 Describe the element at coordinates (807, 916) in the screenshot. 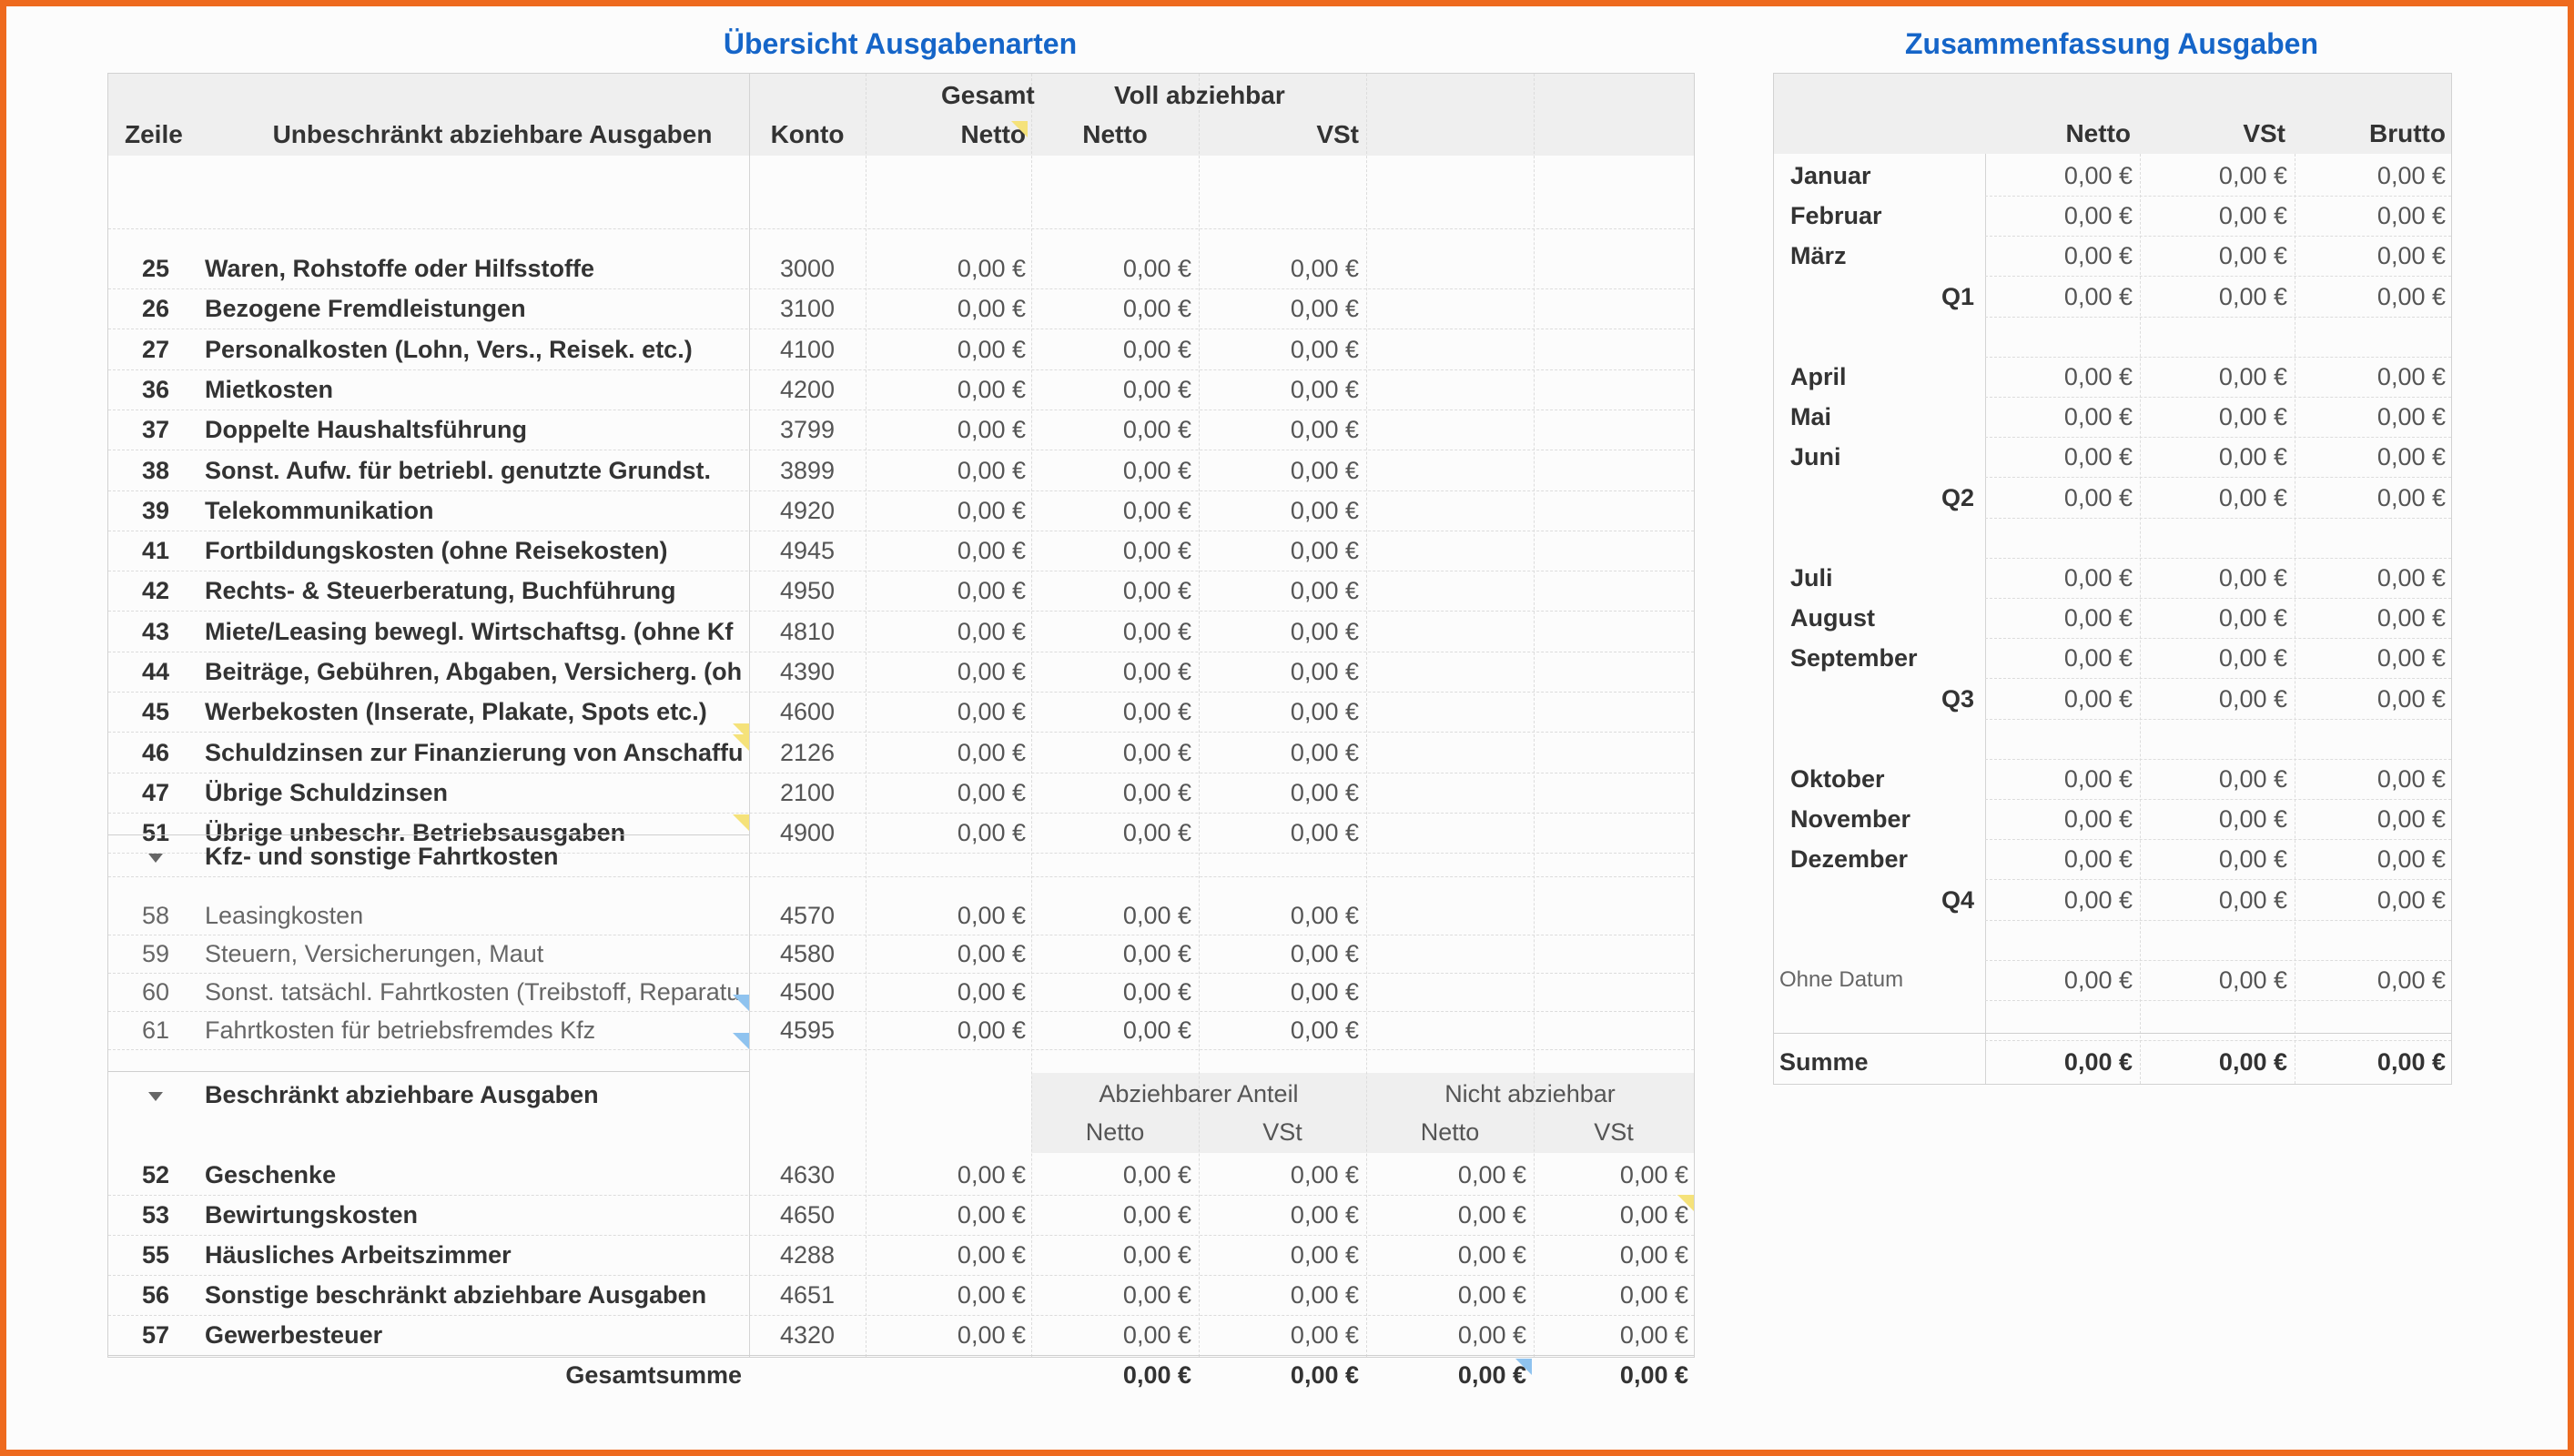

I see `konto-cell: 4570` at that location.